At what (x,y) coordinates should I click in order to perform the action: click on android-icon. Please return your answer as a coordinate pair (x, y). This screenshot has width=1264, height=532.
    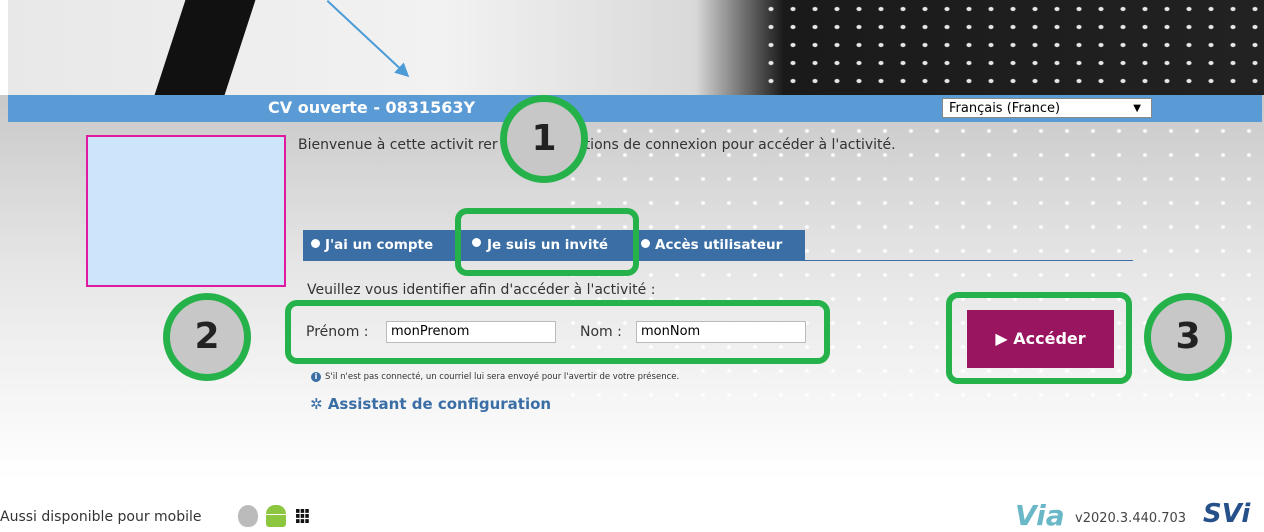
    Looking at the image, I should click on (276, 516).